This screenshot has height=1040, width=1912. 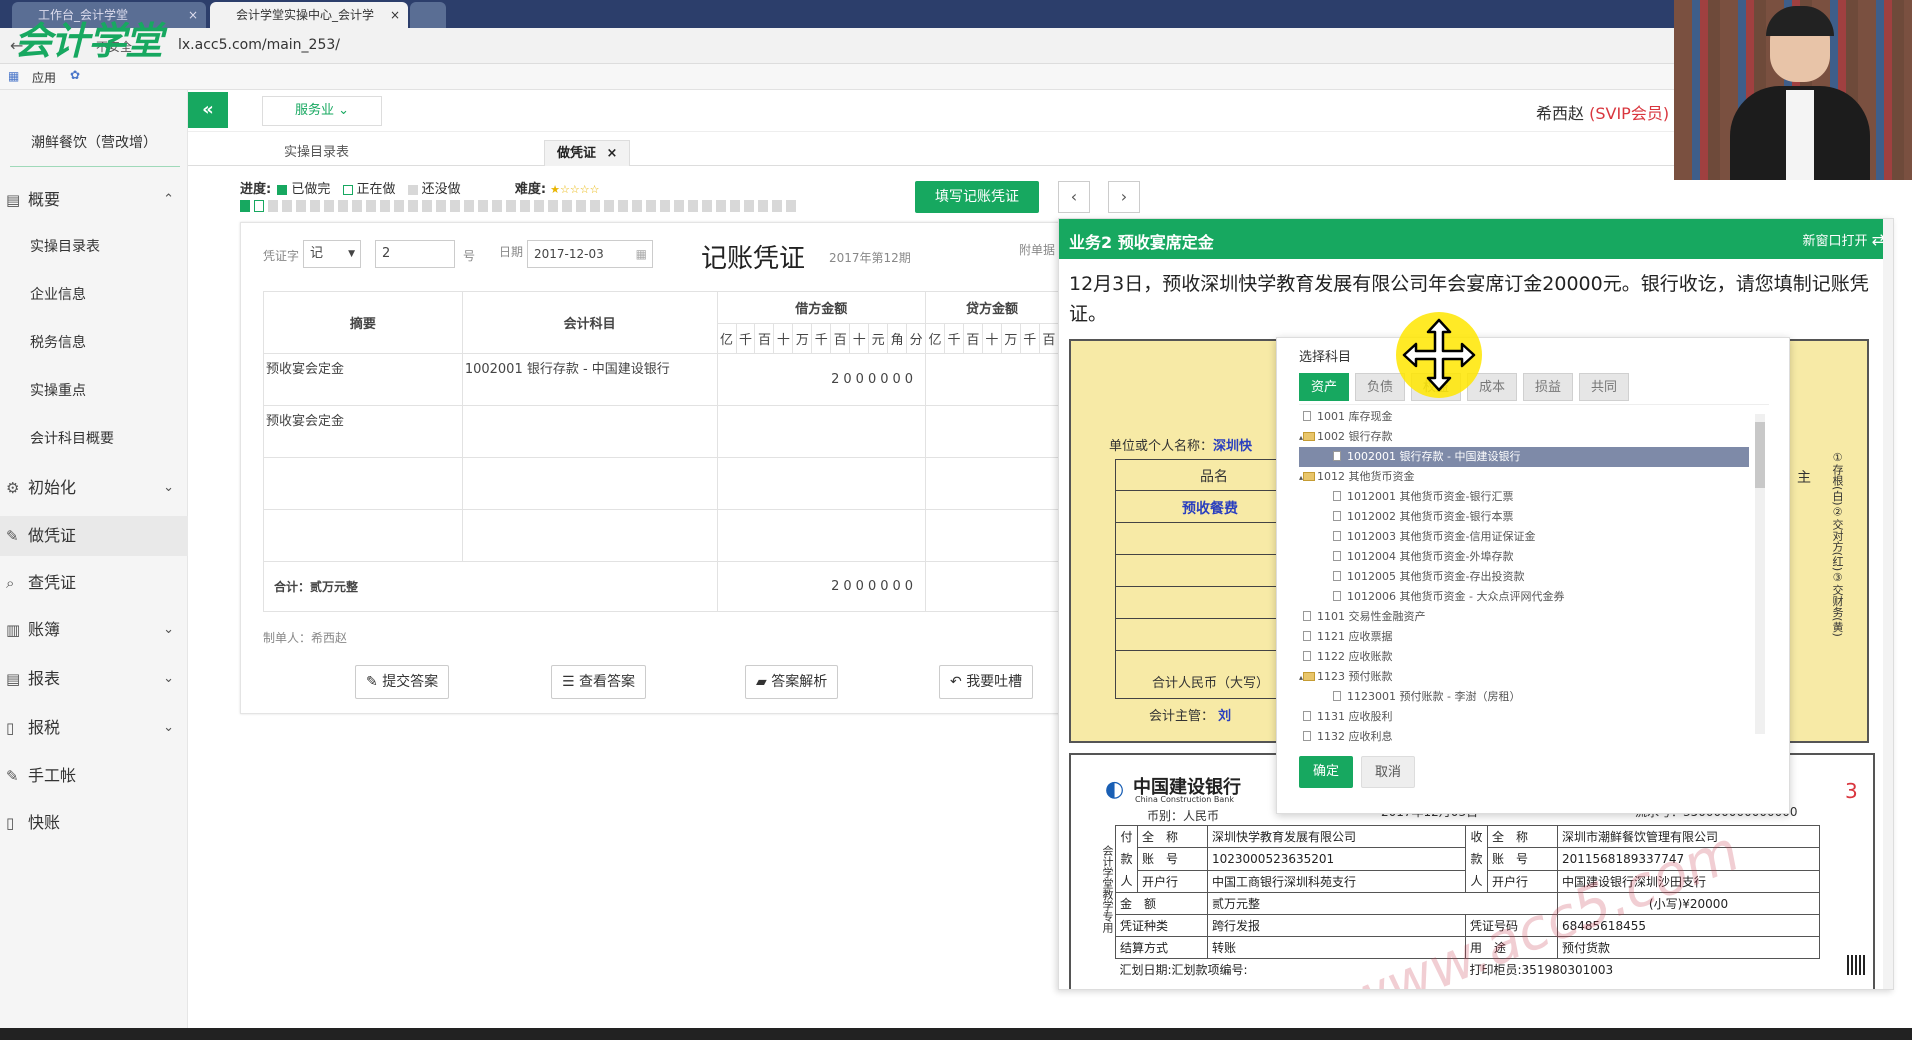 What do you see at coordinates (1888, 604) in the screenshot?
I see `task-scrollbar` at bounding box center [1888, 604].